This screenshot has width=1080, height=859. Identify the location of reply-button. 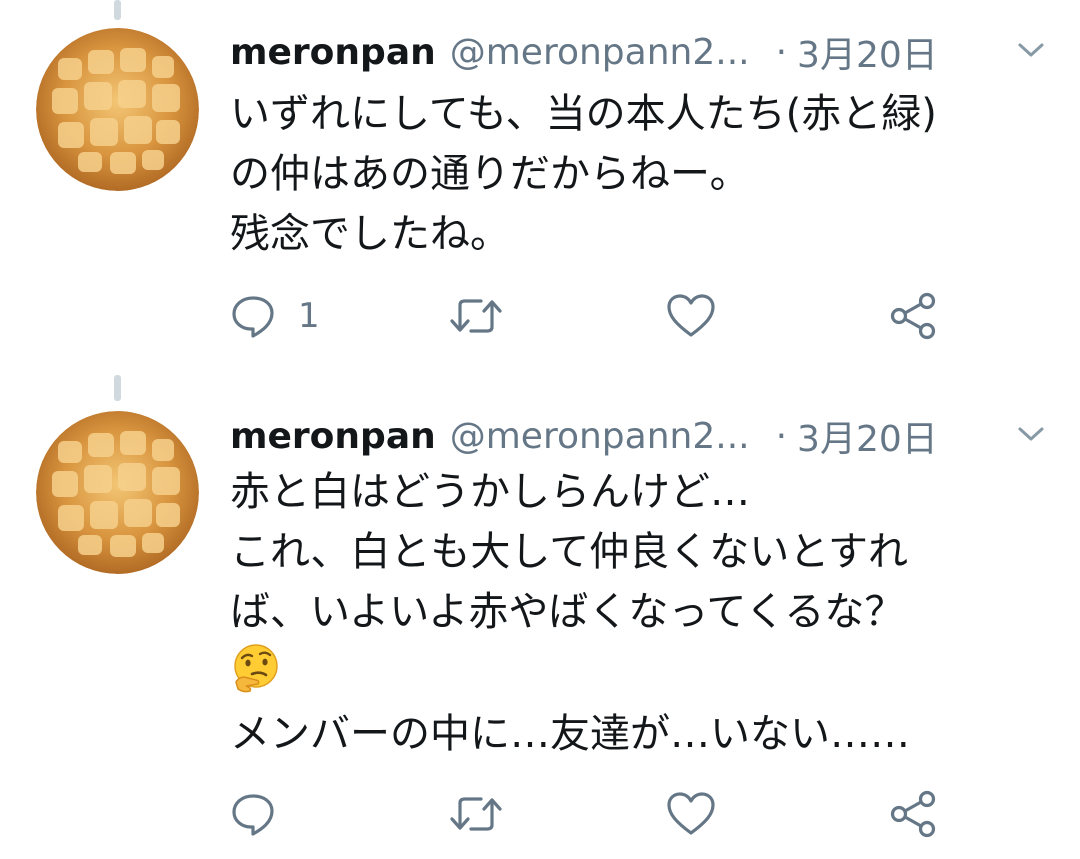
(264, 814).